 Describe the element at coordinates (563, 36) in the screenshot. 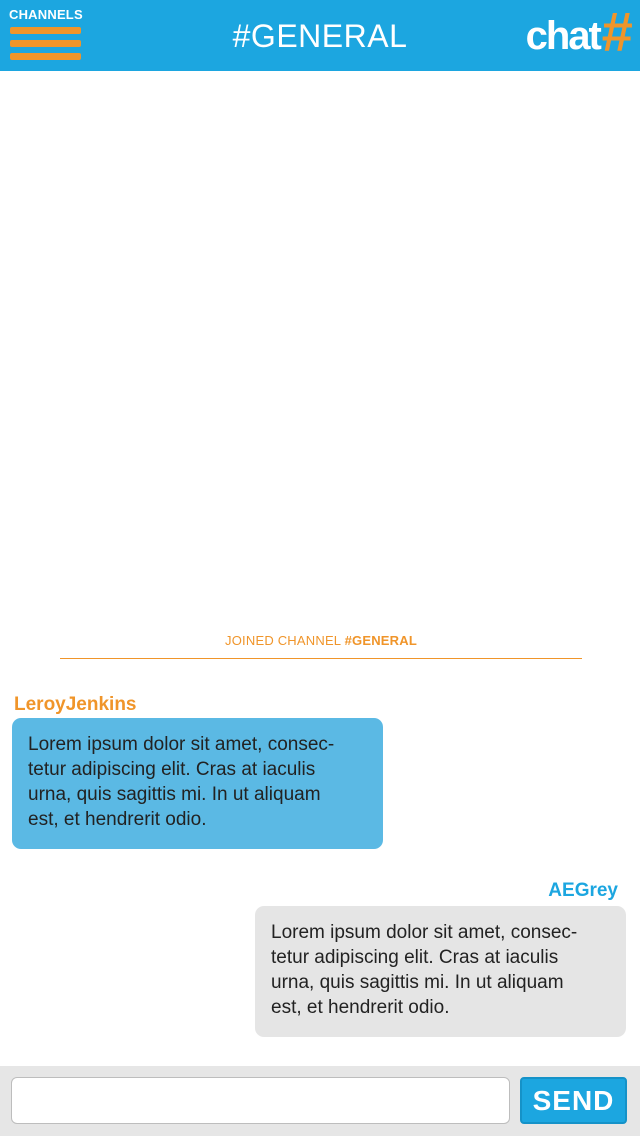

I see `logo-text: chat` at that location.